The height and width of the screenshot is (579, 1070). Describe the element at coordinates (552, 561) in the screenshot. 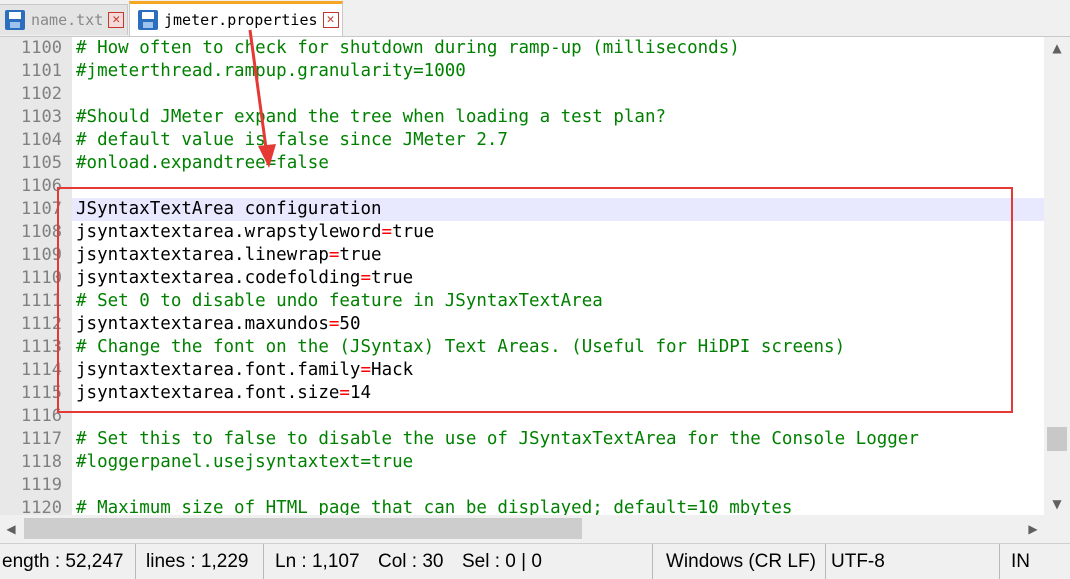

I see `status-sel: Sel : 0 | 0` at that location.